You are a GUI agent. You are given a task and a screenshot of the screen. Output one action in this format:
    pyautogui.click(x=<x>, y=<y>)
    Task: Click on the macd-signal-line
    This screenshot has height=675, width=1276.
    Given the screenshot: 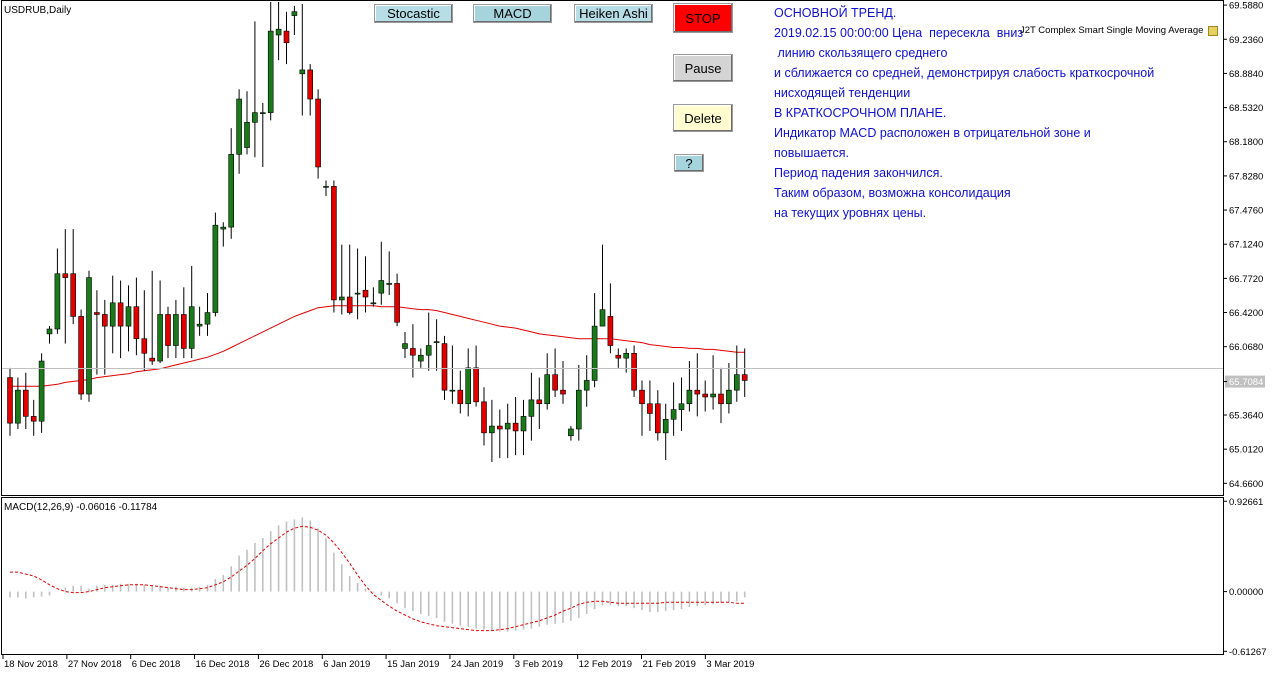 What is the action you would take?
    pyautogui.click(x=377, y=578)
    